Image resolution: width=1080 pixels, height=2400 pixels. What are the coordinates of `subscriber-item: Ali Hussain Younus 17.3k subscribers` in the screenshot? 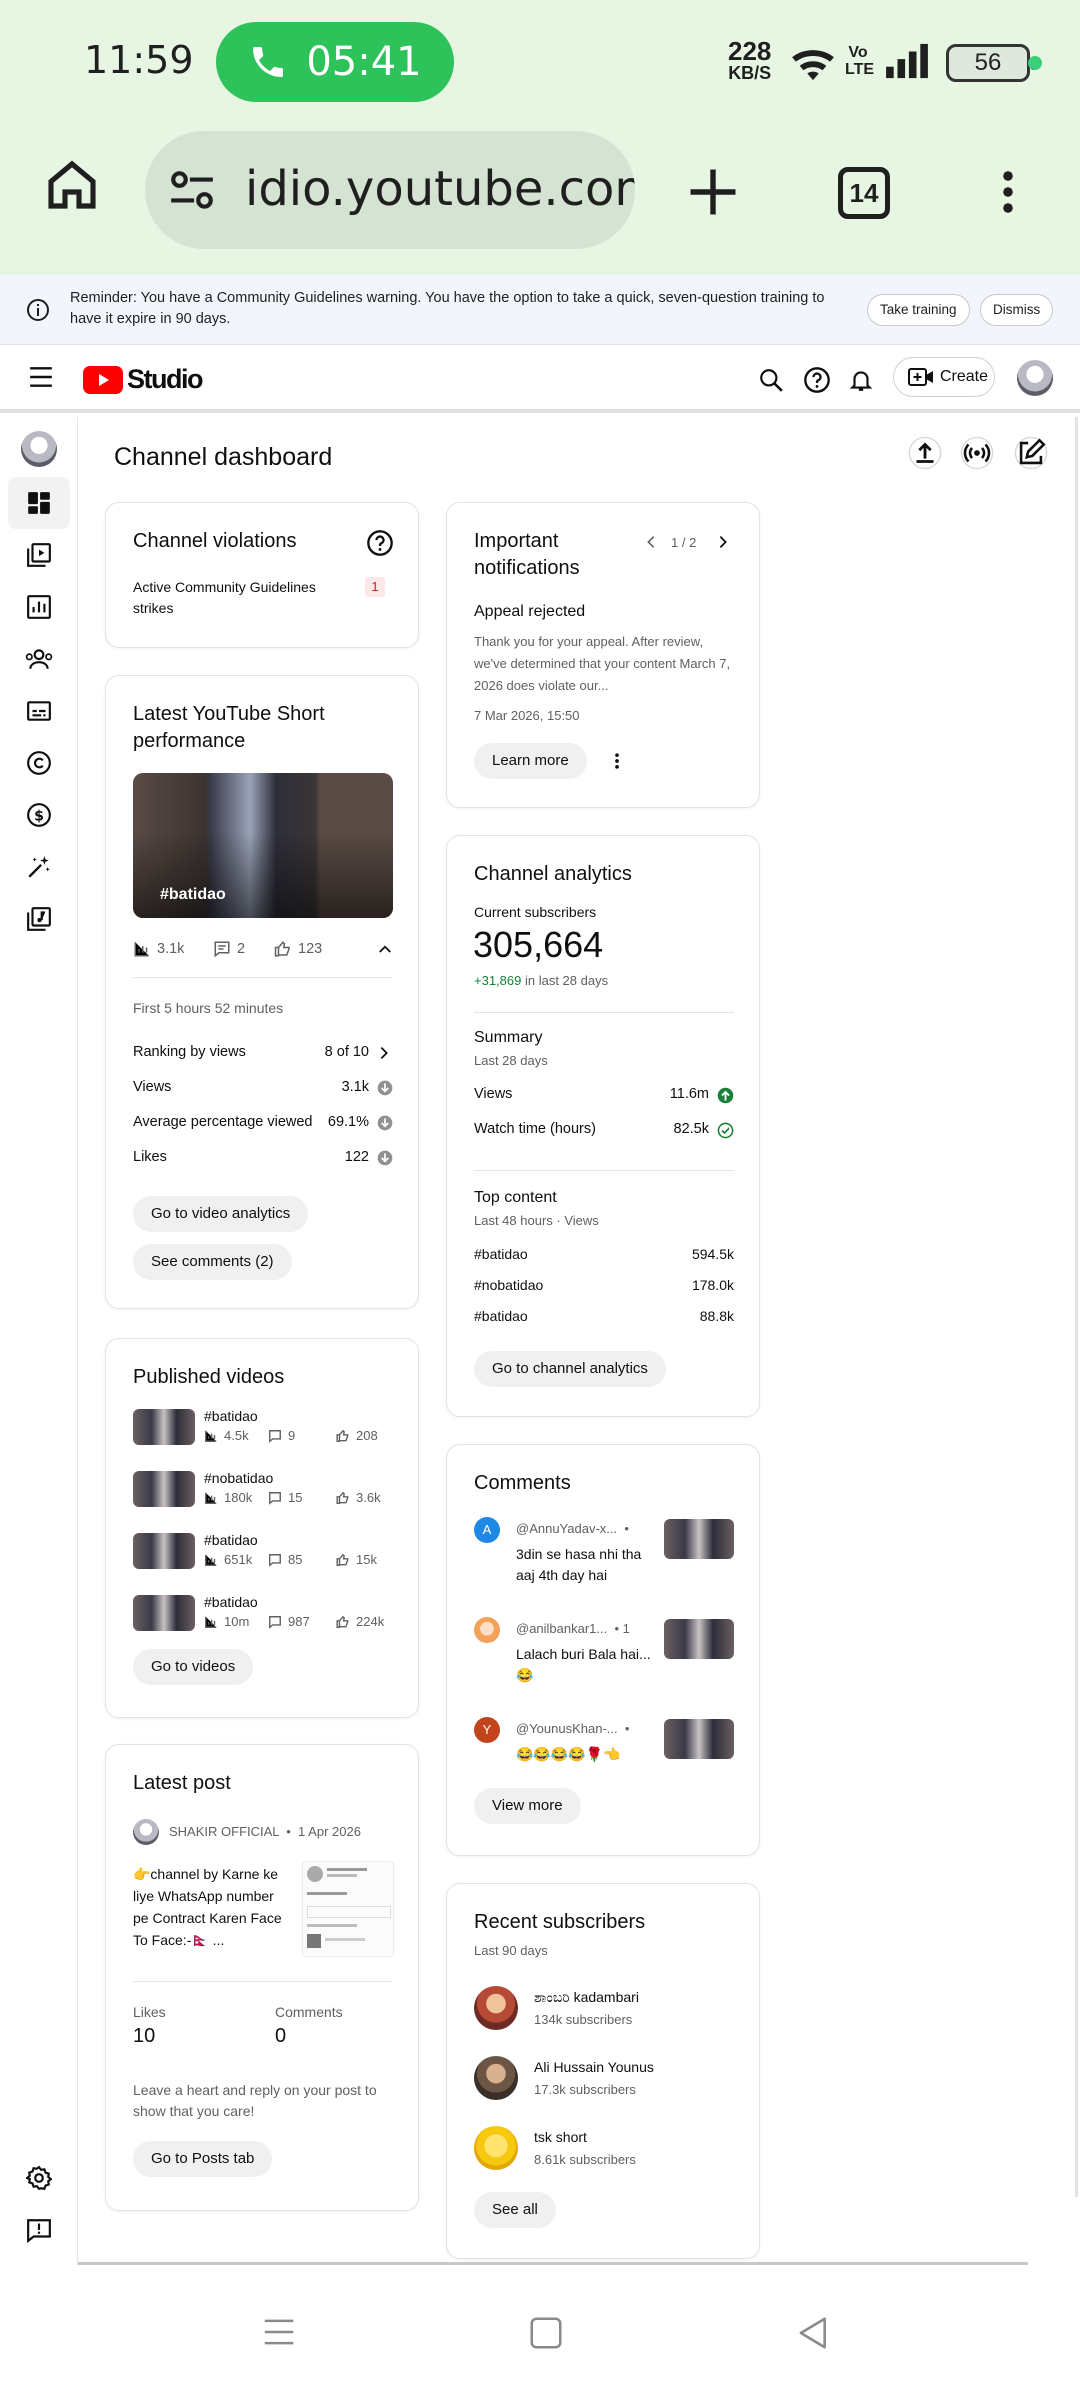 It's located at (604, 2081).